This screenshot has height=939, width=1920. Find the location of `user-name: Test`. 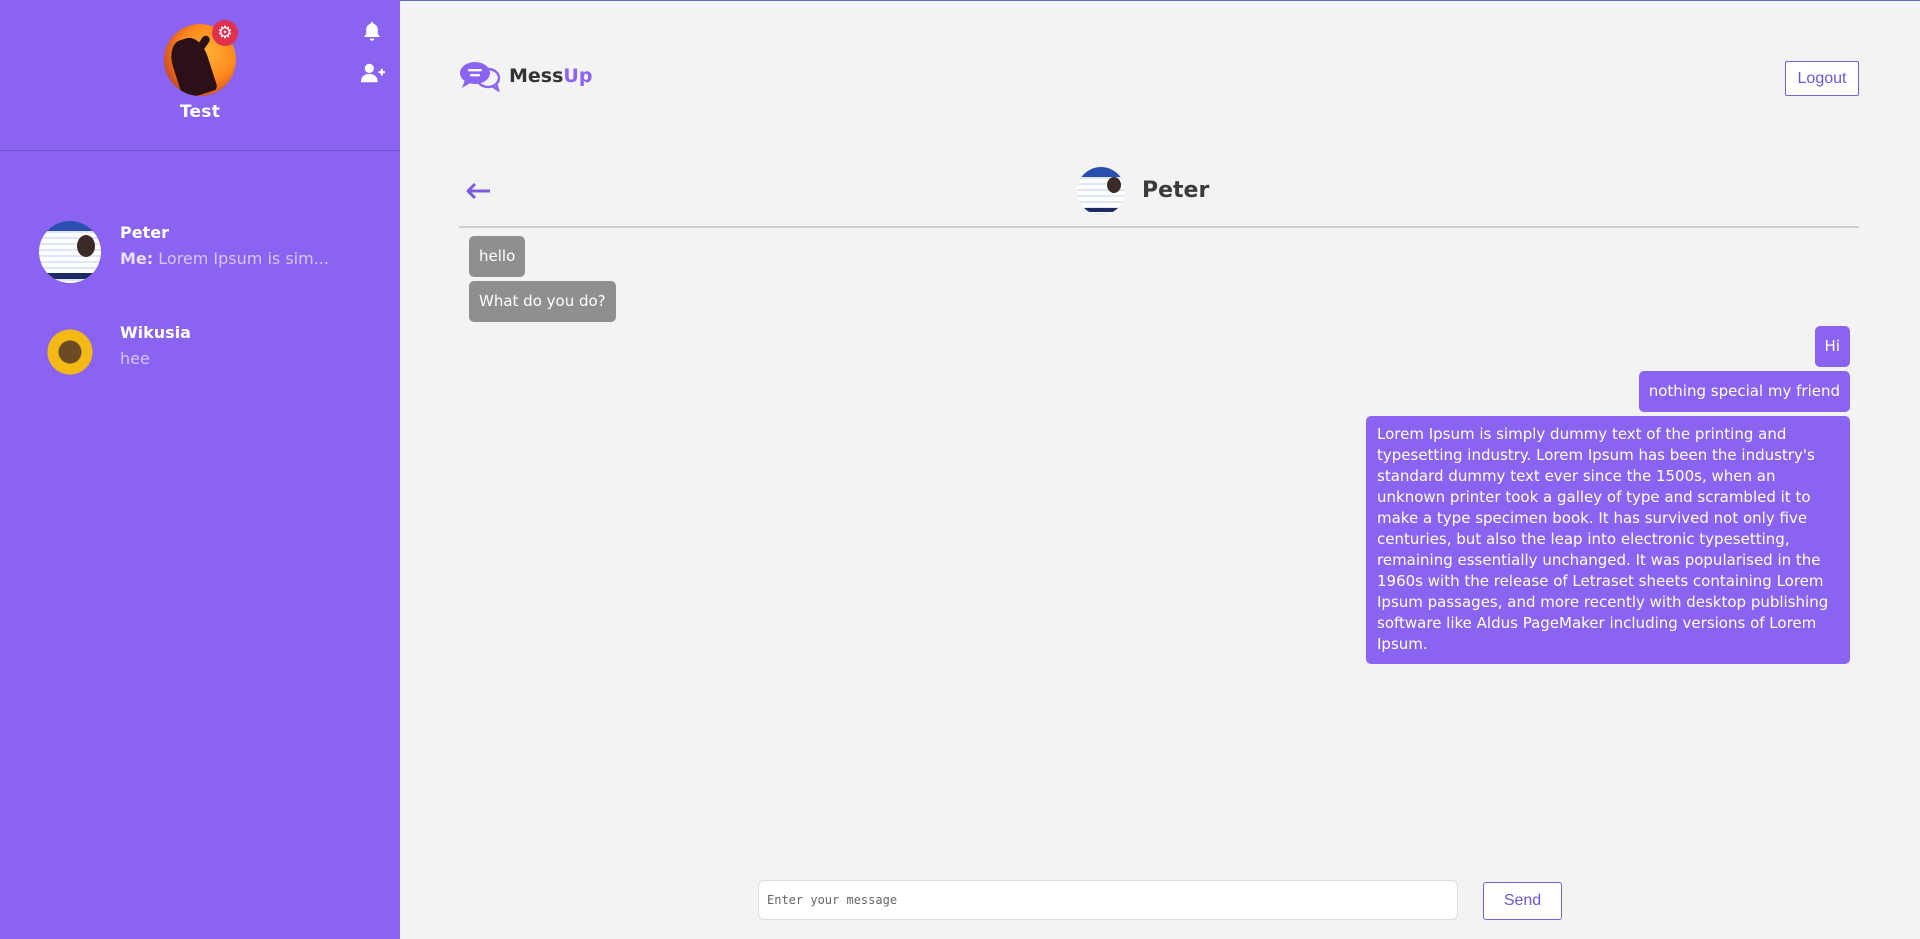

user-name: Test is located at coordinates (200, 112).